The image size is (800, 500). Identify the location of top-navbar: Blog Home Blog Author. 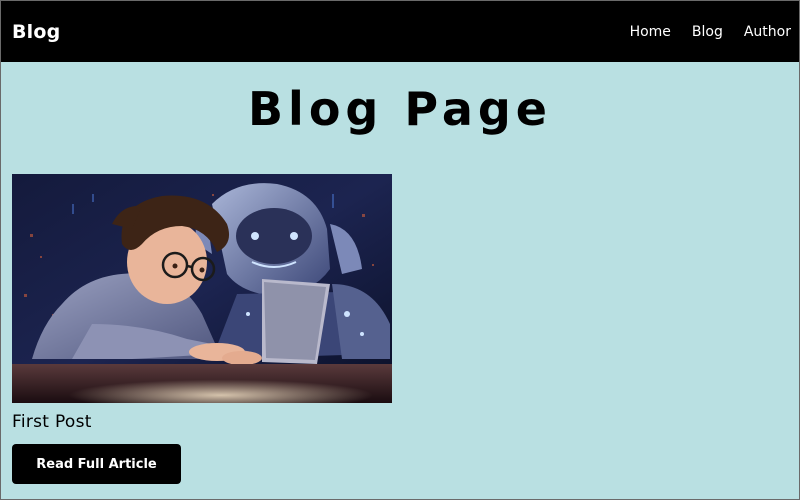
(400, 31).